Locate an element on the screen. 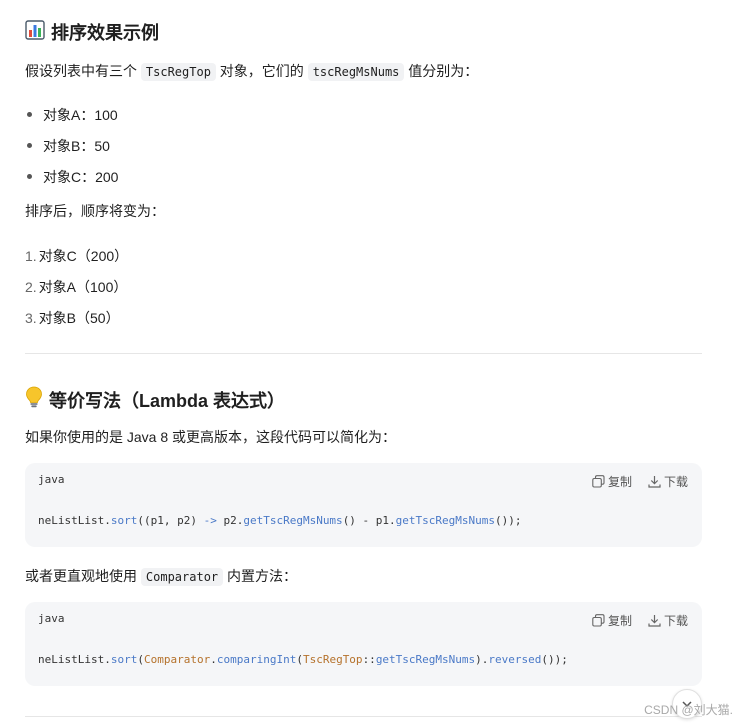 Image resolution: width=743 pixels, height=723 pixels. list-item: 对象B：50 is located at coordinates (71, 145).